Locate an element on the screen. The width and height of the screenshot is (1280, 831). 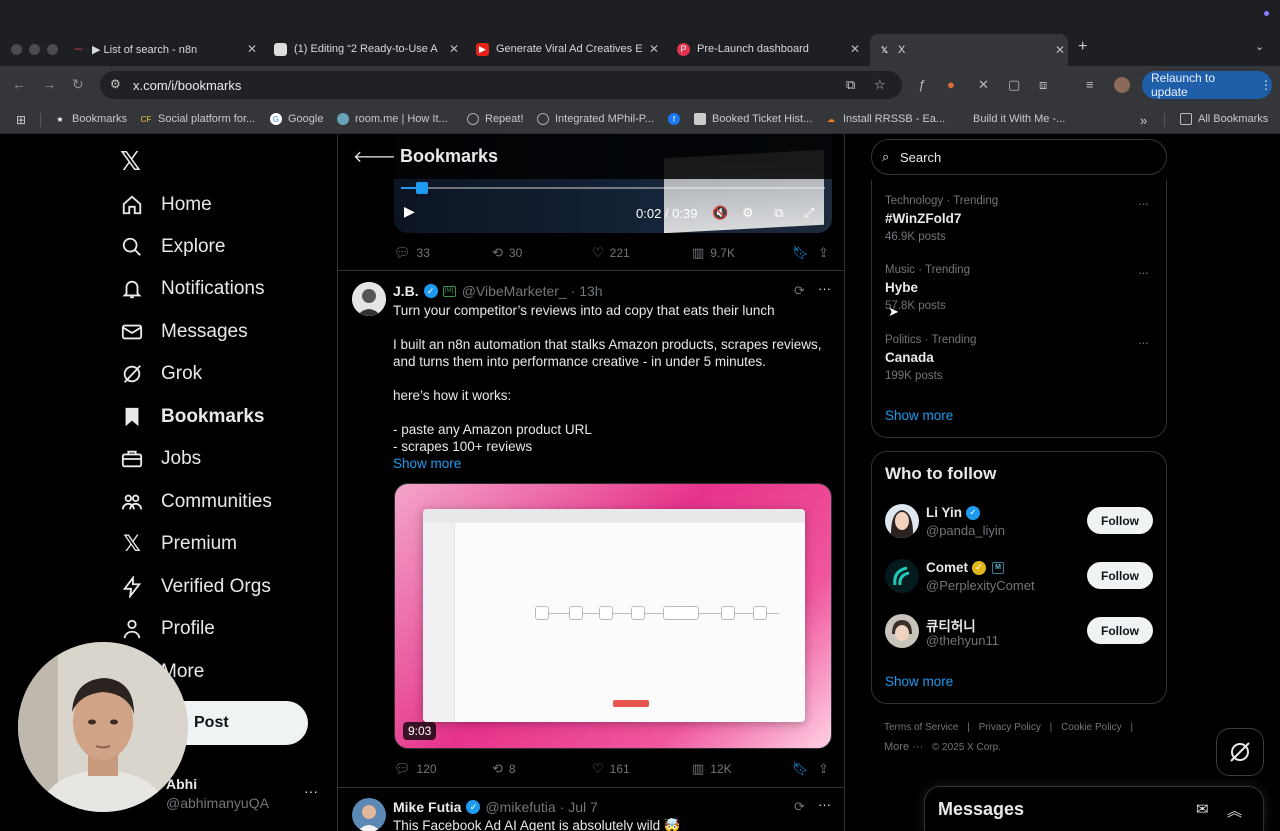
follow-handle: @PerplexityComet is located at coordinates (980, 585).